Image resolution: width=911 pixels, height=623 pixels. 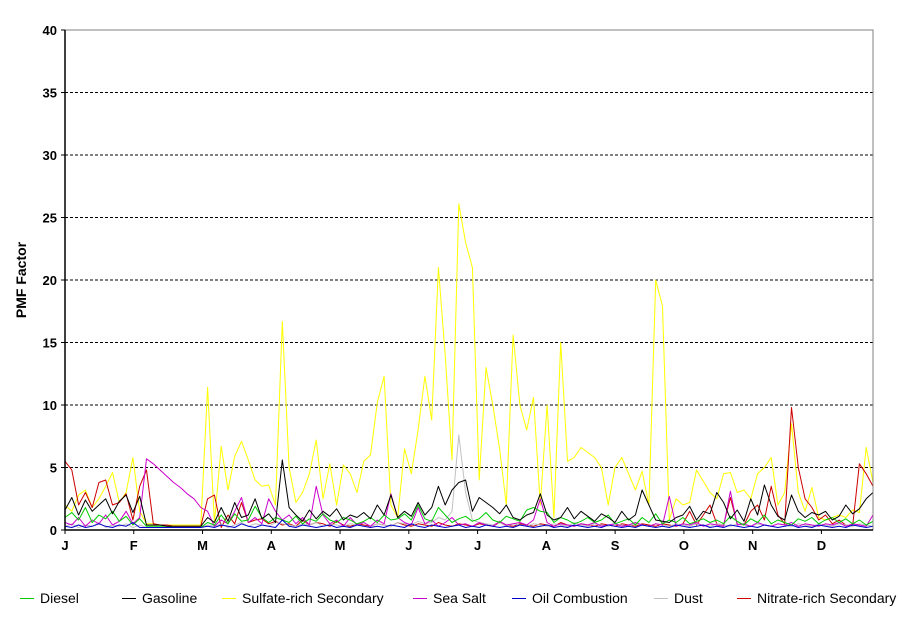 I want to click on legend-label: Nitrate-rich Secondary, so click(x=827, y=598).